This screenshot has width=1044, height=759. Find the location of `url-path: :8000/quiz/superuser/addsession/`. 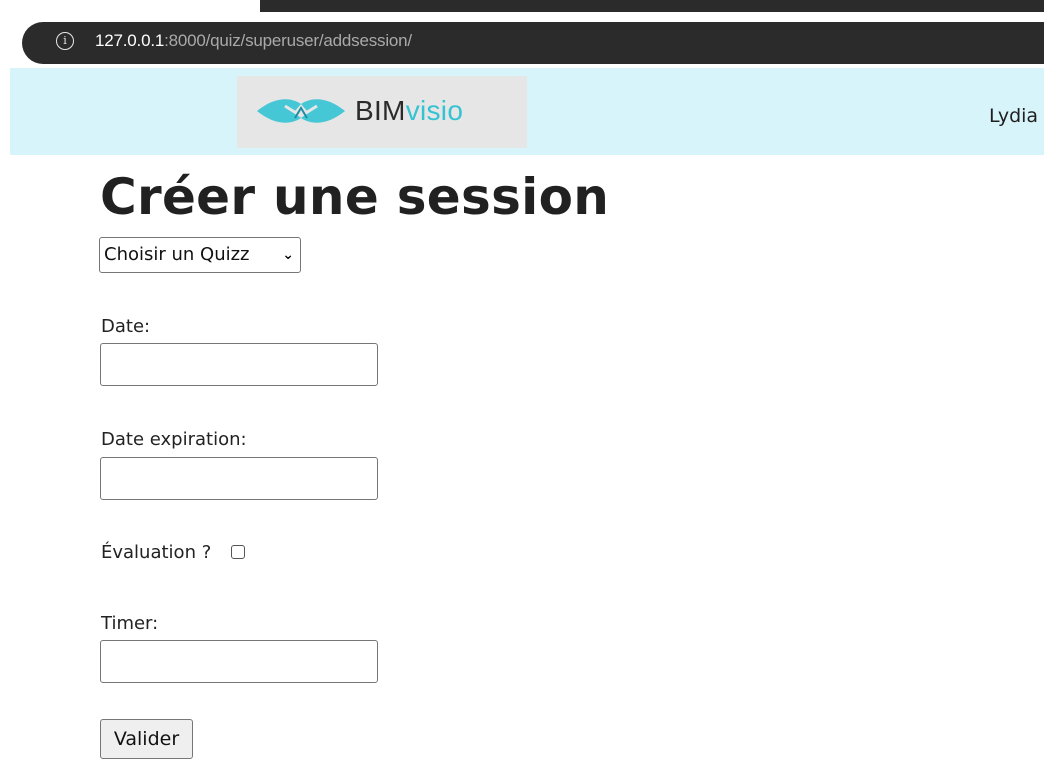

url-path: :8000/quiz/superuser/addsession/ is located at coordinates (288, 40).